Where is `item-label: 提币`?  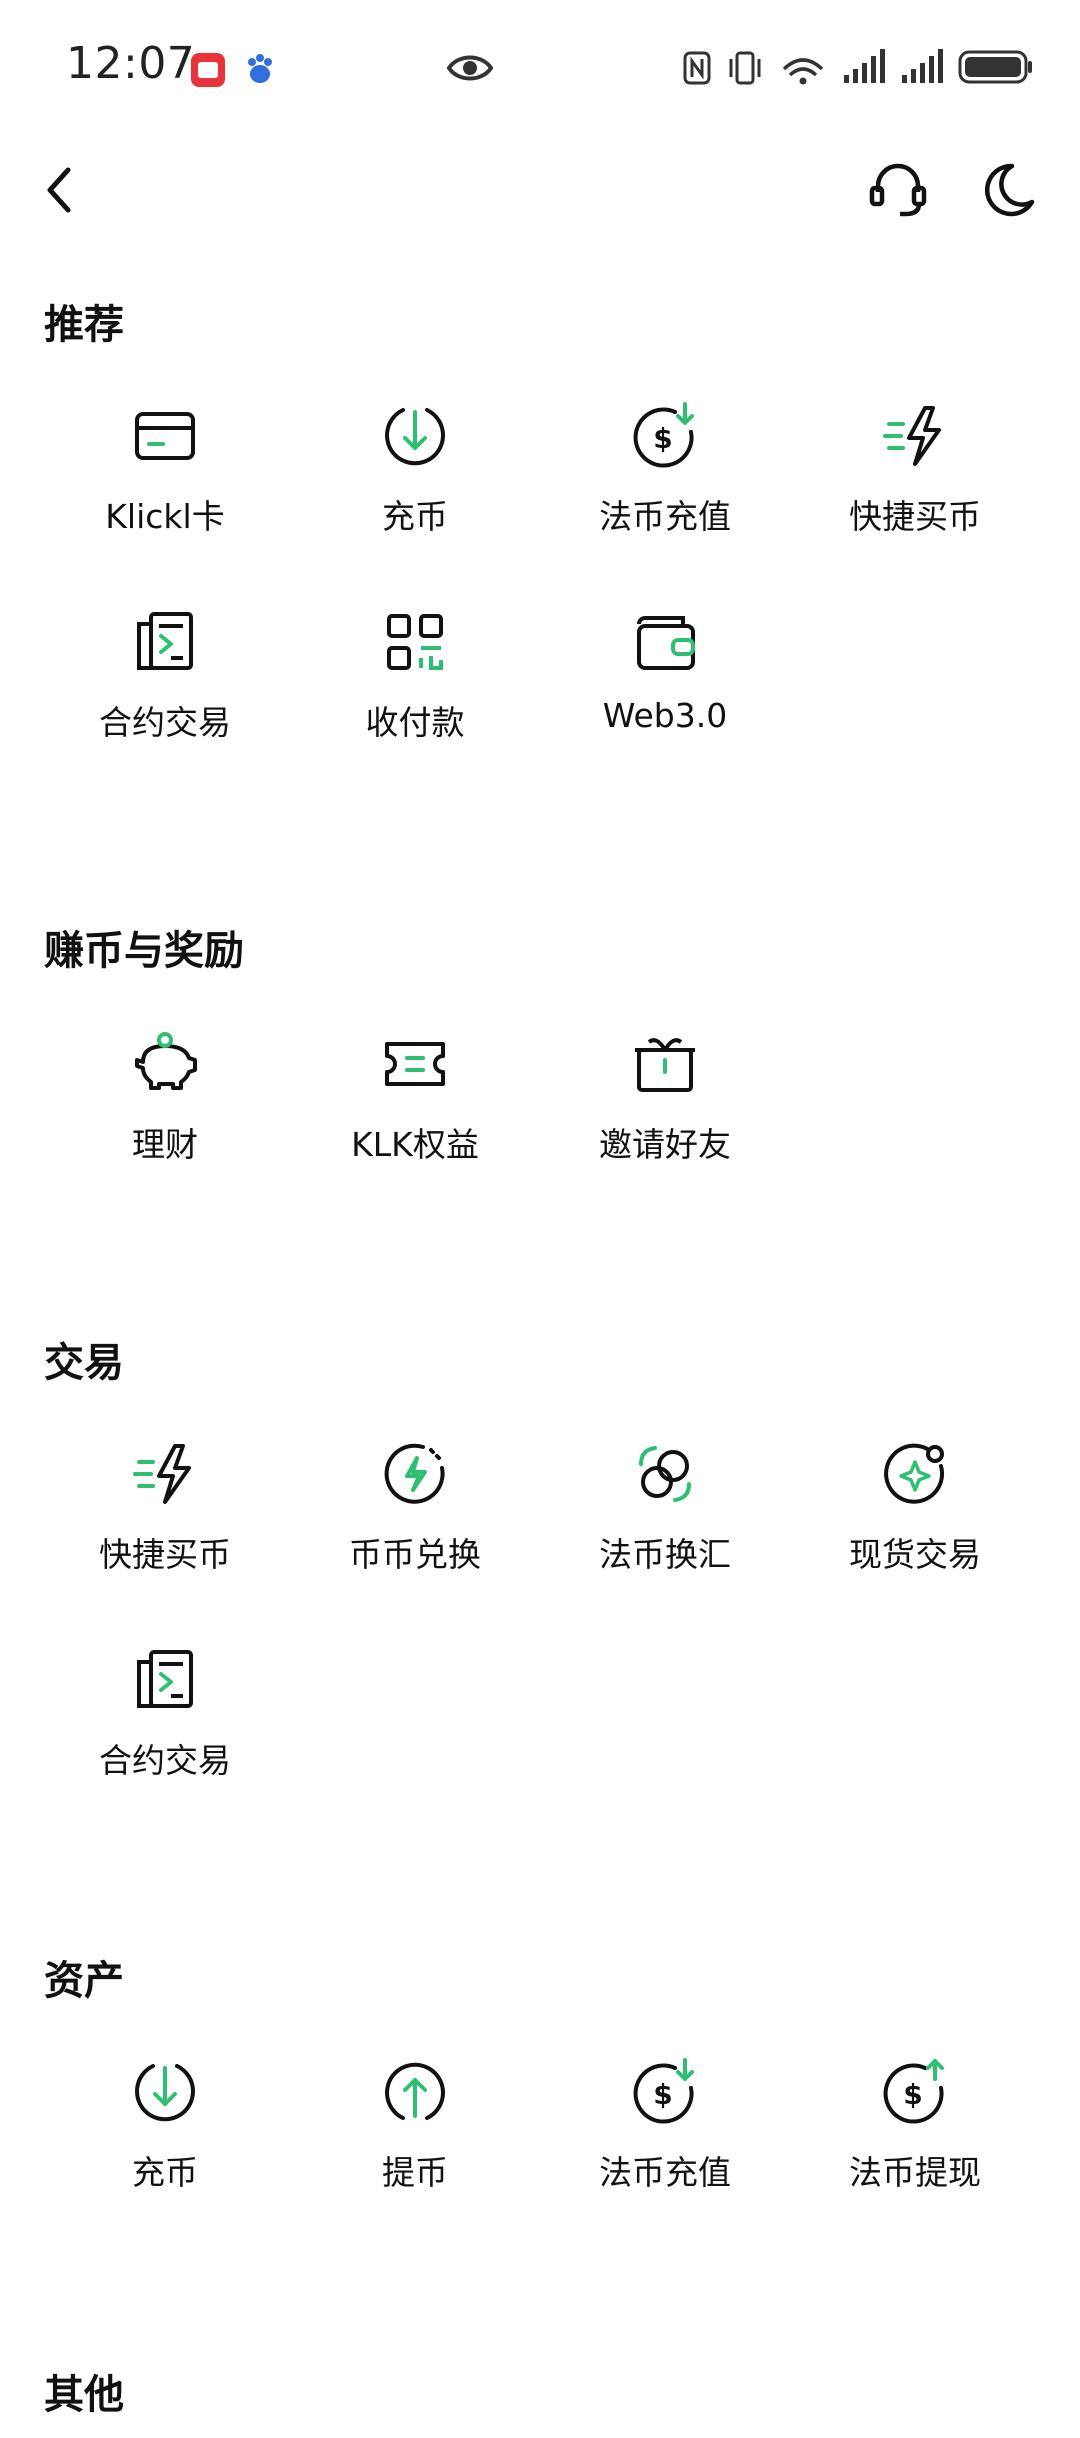 item-label: 提币 is located at coordinates (415, 2172).